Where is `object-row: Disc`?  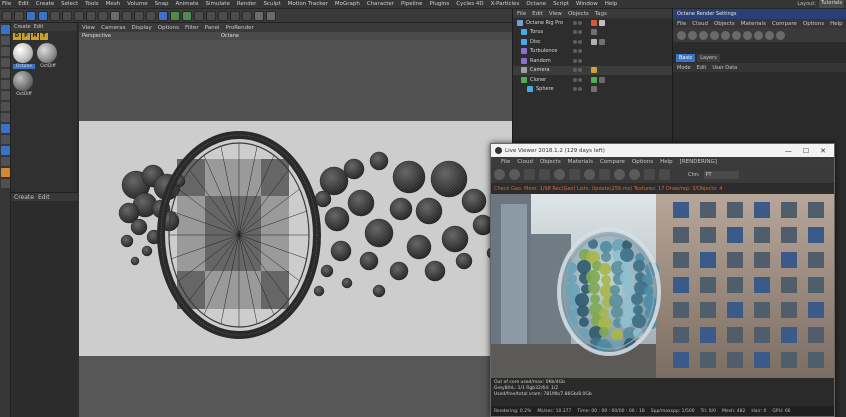
object-row: Disc is located at coordinates (592, 42).